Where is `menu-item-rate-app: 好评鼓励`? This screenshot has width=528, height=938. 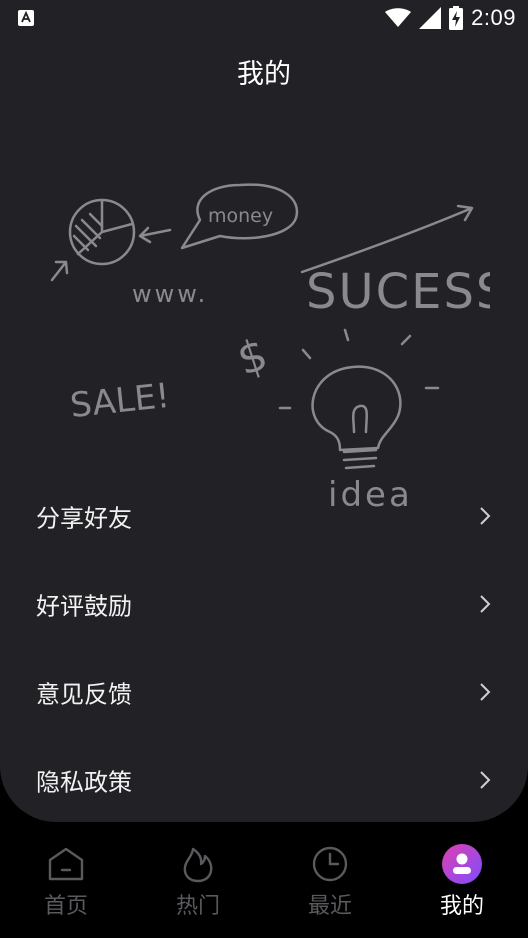
menu-item-rate-app: 好评鼓励 is located at coordinates (264, 604).